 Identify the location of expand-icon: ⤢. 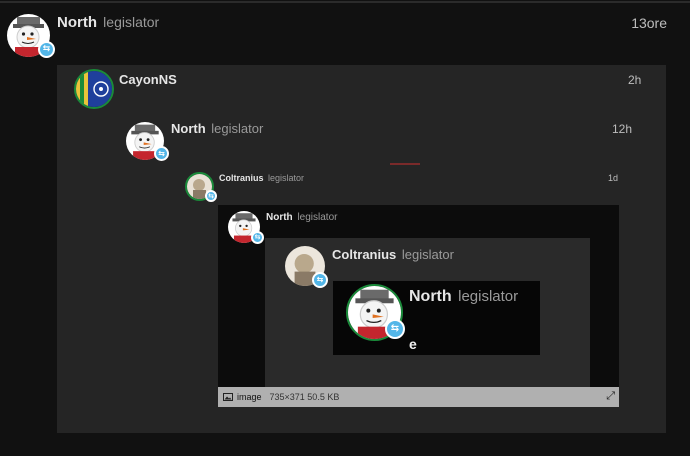
(610, 396).